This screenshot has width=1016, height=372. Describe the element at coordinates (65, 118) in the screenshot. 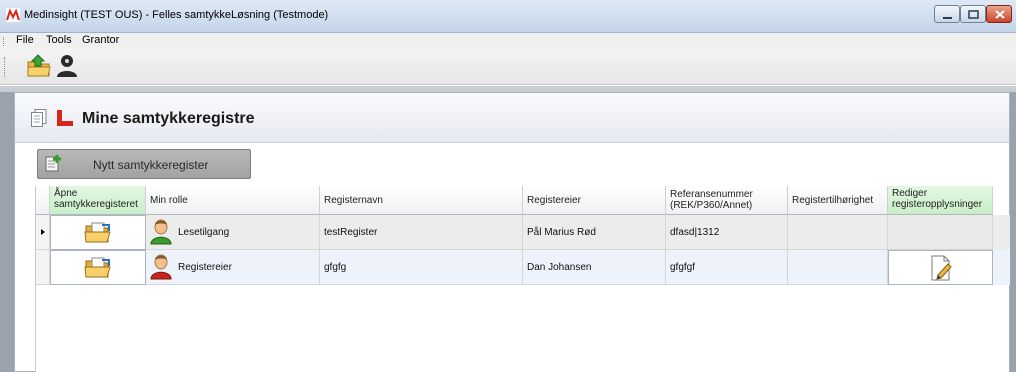

I see `app-logo-icon` at that location.